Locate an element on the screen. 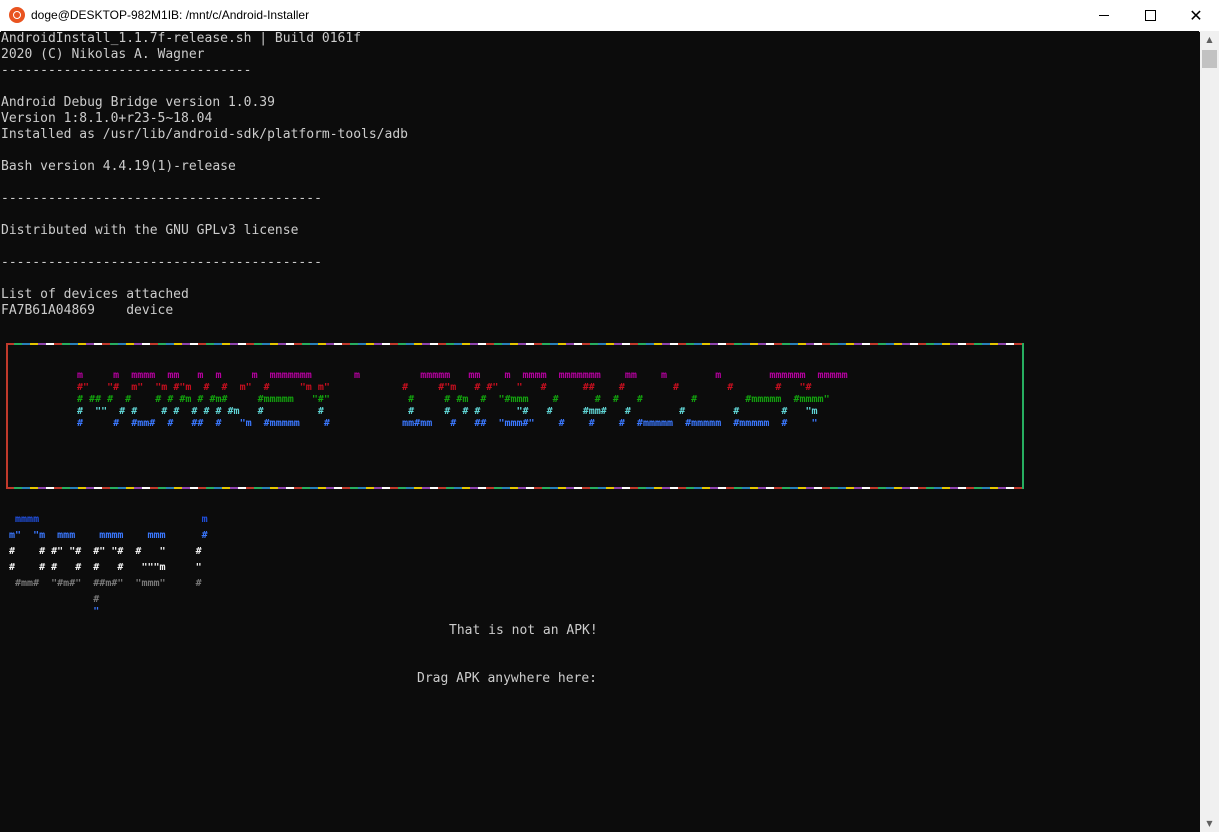 The image size is (1219, 832). ubuntu-icon is located at coordinates (17, 15).